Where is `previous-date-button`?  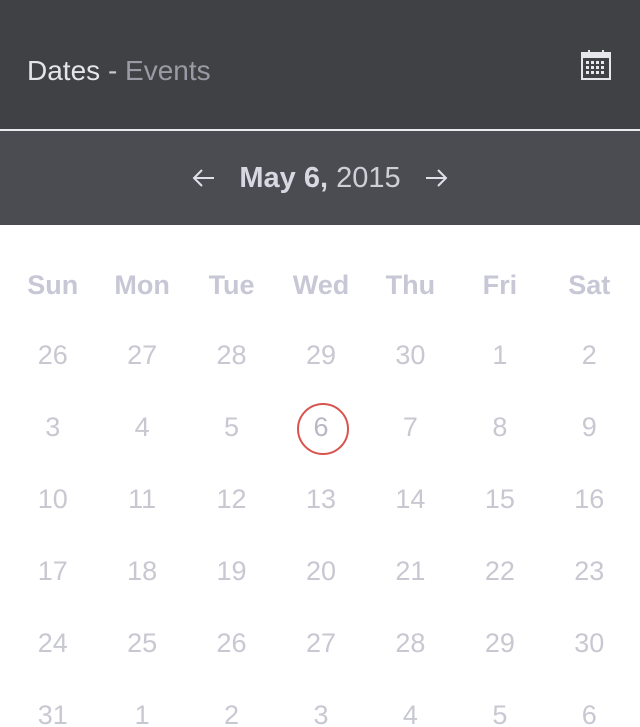 previous-date-button is located at coordinates (204, 178).